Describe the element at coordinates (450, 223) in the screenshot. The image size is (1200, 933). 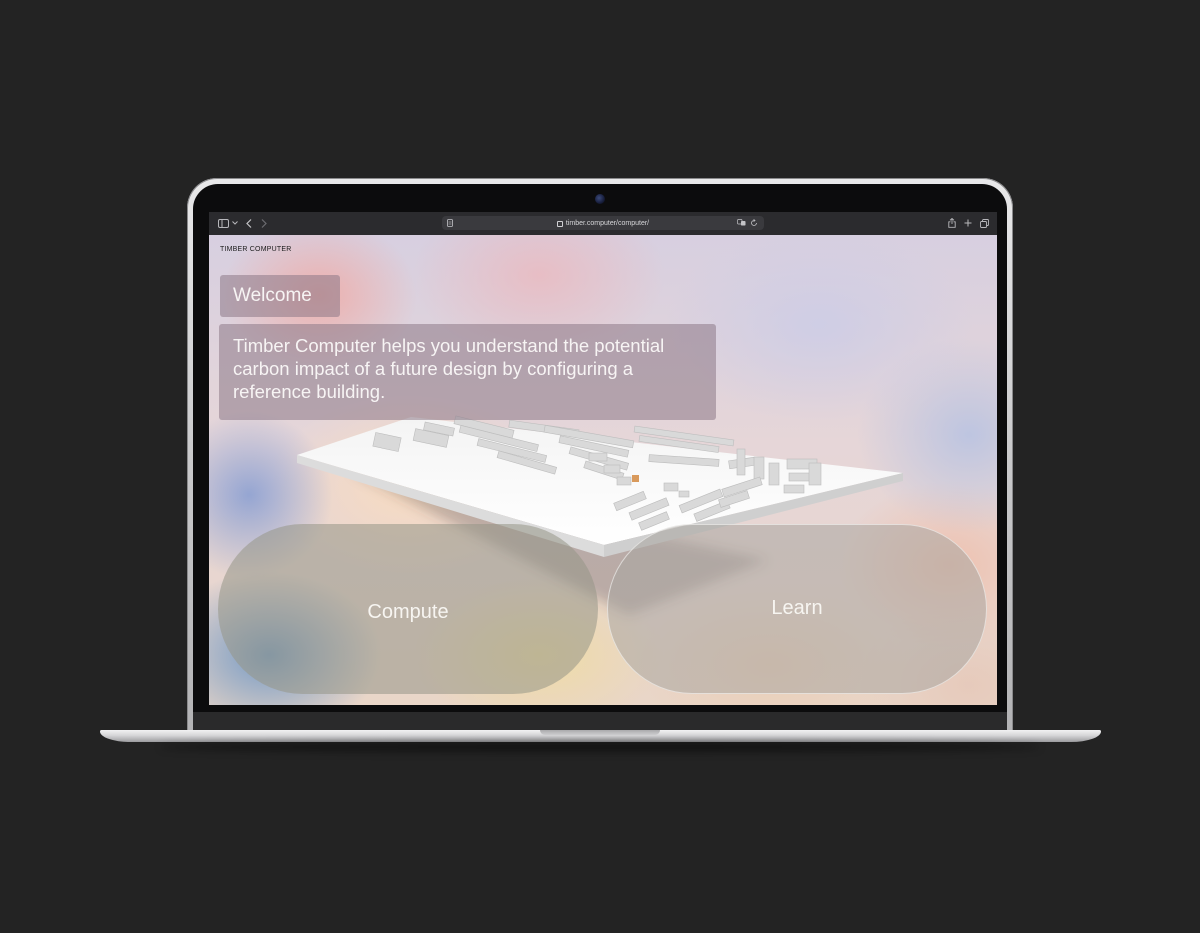
I see `reader-icon` at that location.